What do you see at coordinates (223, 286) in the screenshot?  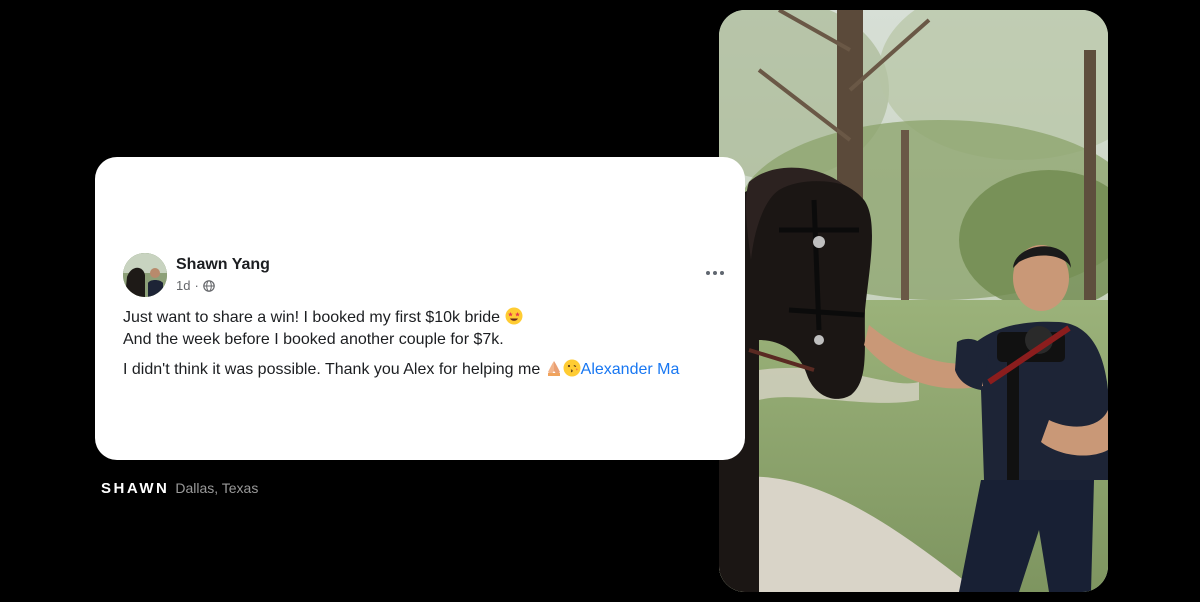 I see `post-timestamp: 1d ·` at bounding box center [223, 286].